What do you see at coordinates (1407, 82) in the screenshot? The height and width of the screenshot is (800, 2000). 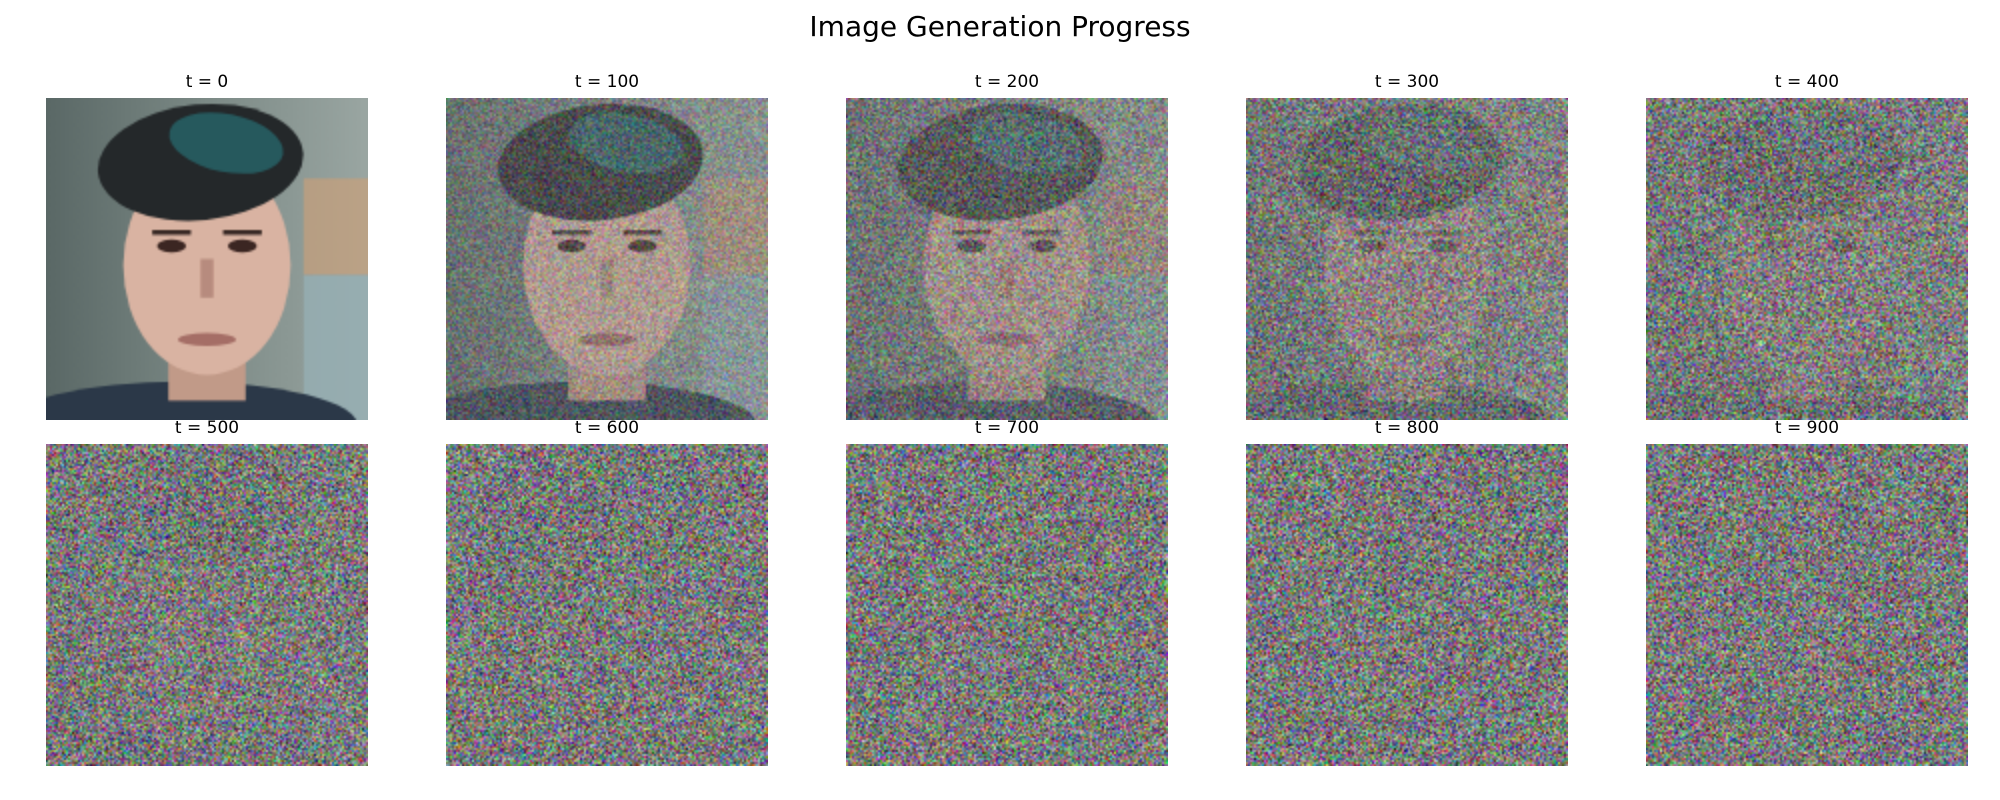 I see `panel-title: t = 300` at bounding box center [1407, 82].